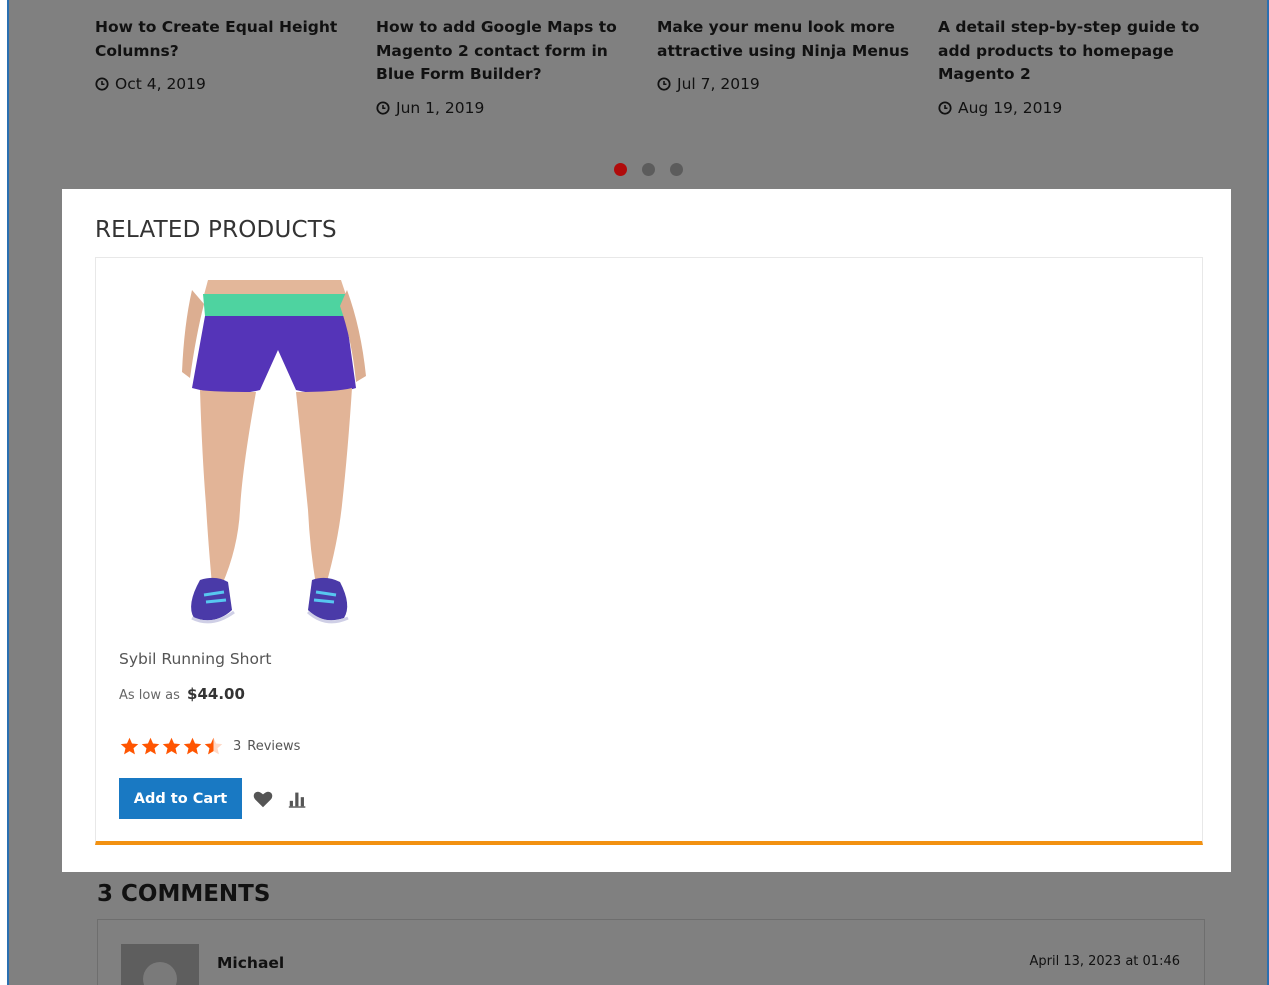 The image size is (1269, 985). What do you see at coordinates (160, 964) in the screenshot?
I see `avatar` at bounding box center [160, 964].